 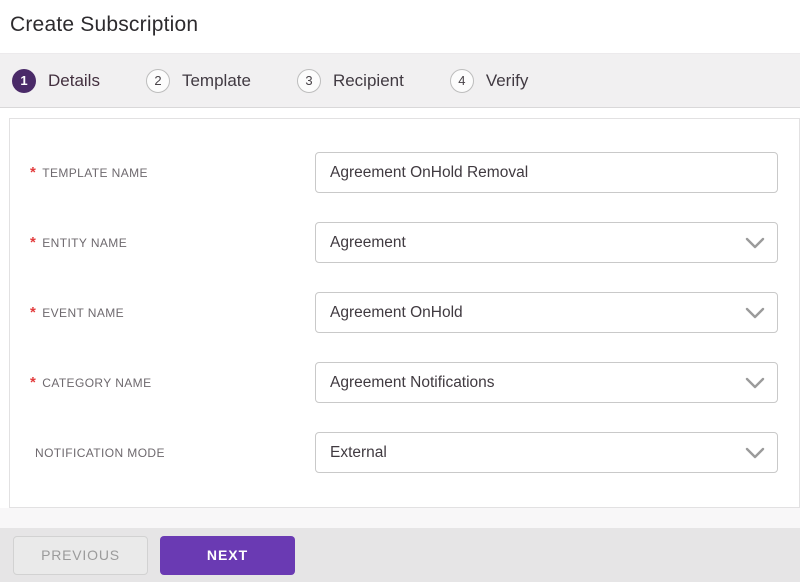 I want to click on page-header: Create Subscription, so click(x=400, y=26).